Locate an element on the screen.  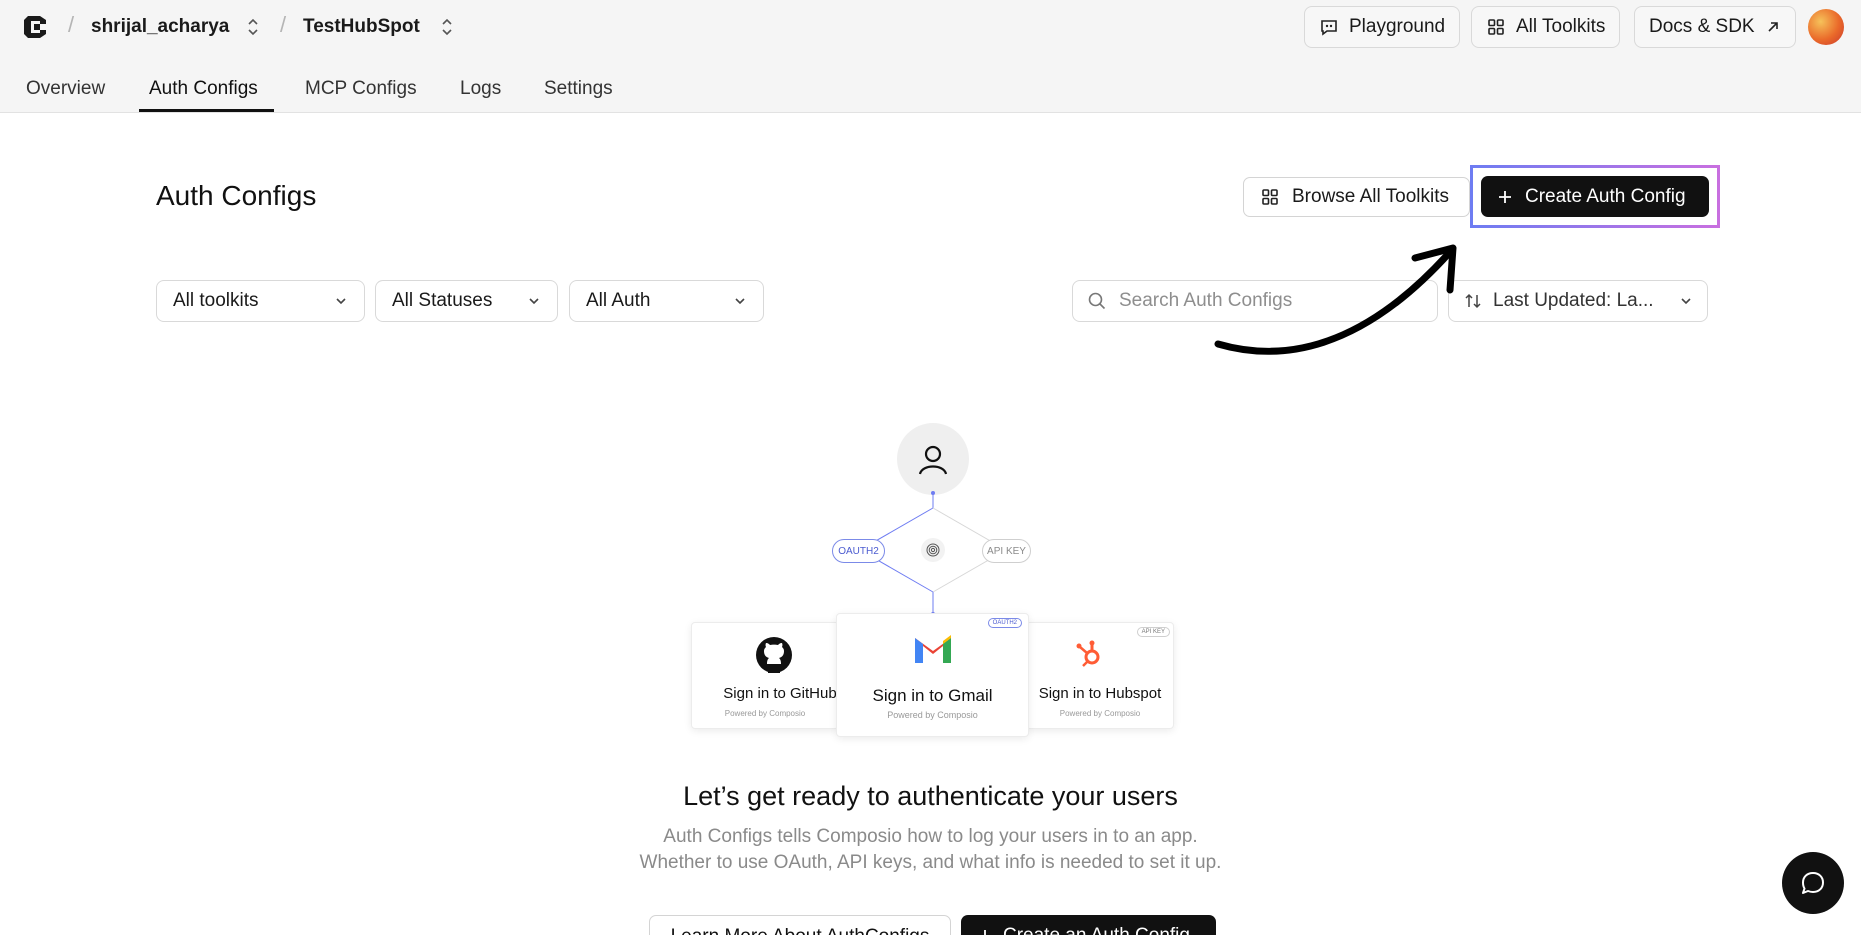
avatar is located at coordinates (1826, 27).